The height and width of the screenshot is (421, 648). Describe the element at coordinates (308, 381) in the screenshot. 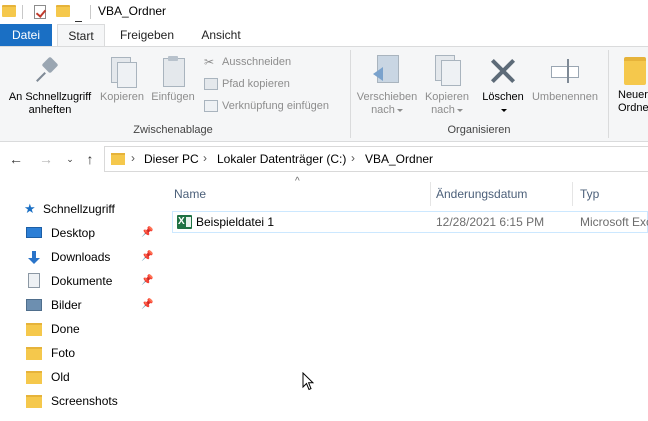

I see `mouse-cursor-icon` at that location.